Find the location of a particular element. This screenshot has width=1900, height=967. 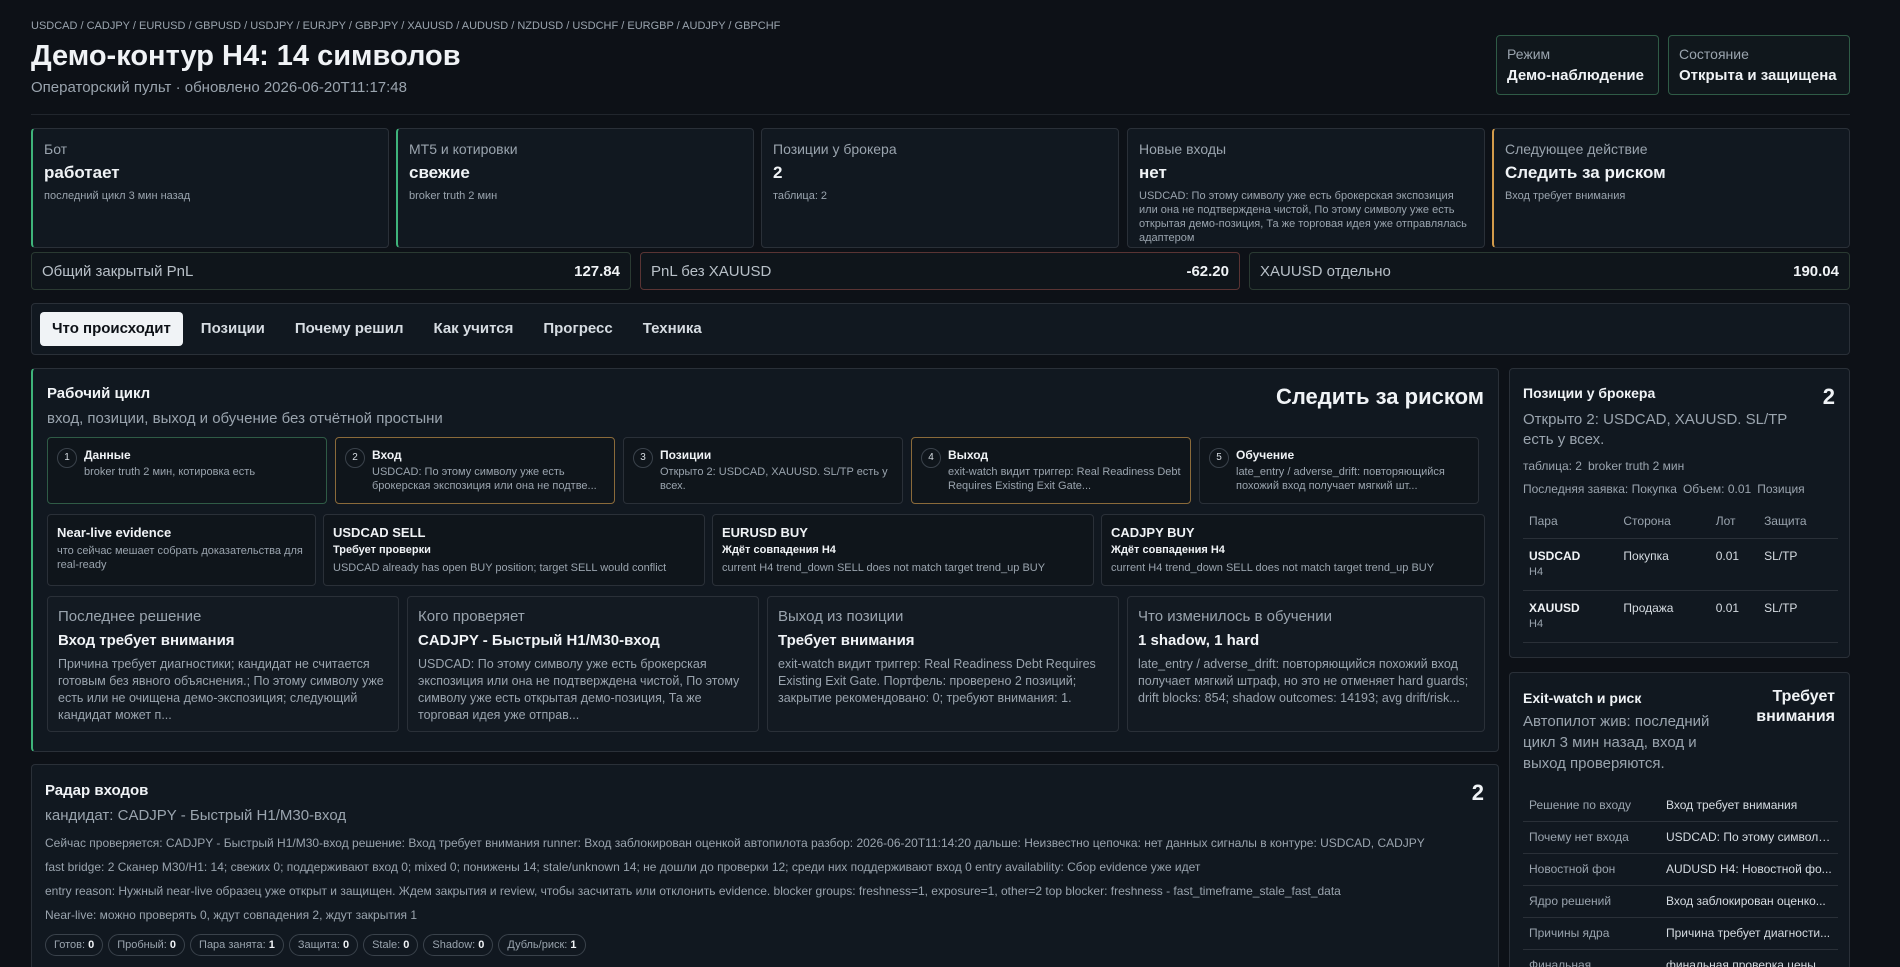

decision-value: Вход требует внимания is located at coordinates (146, 640).